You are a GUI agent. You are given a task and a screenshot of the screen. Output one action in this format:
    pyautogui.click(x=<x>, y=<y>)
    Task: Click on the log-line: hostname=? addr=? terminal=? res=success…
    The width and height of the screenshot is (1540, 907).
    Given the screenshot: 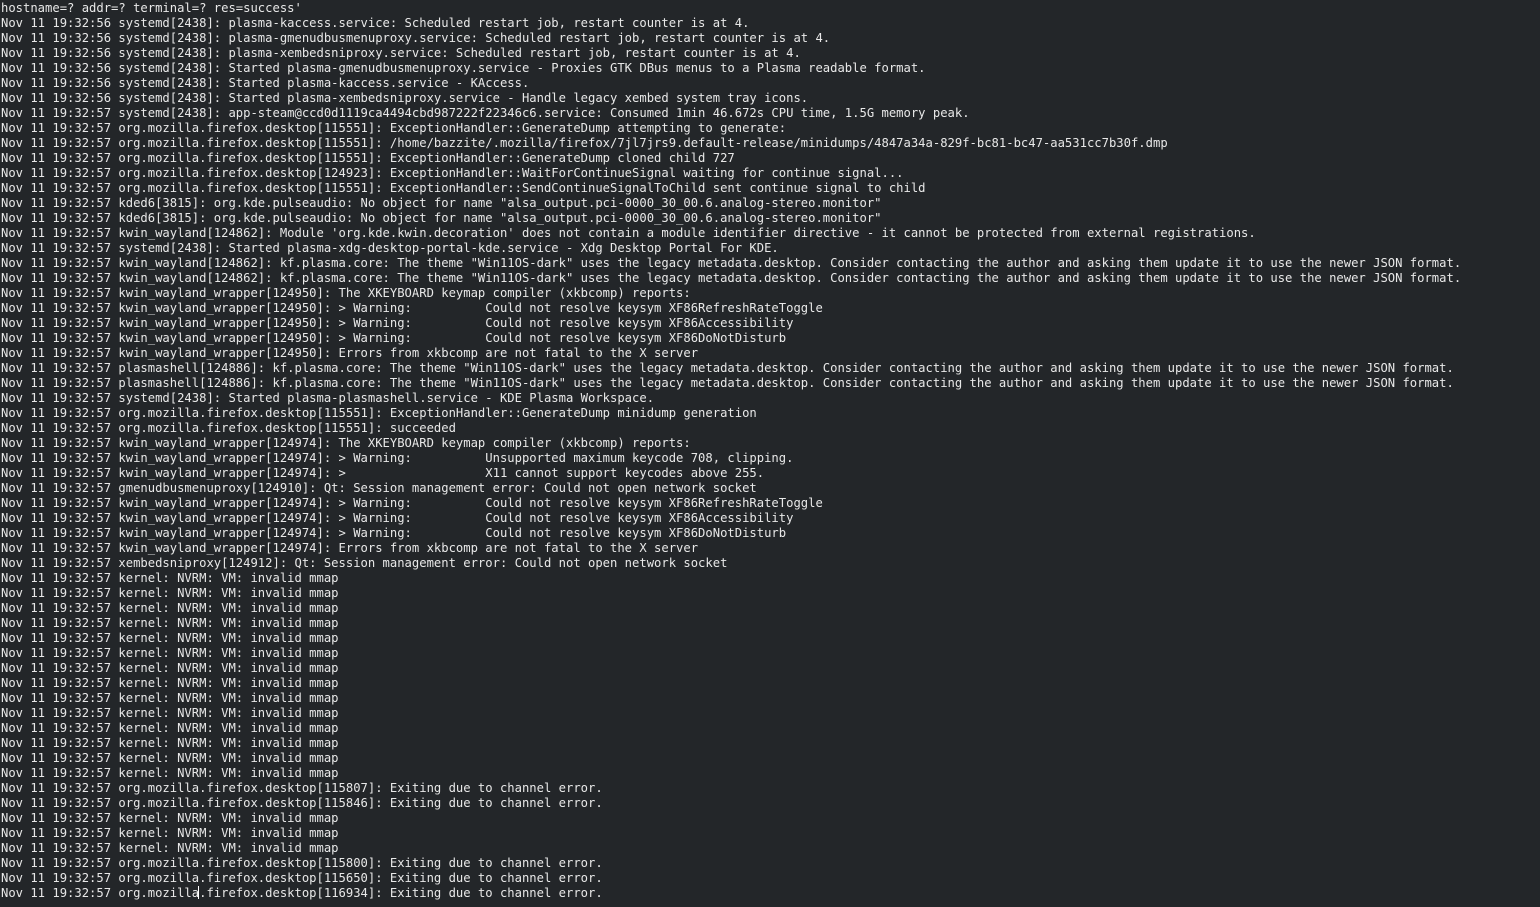 What is the action you would take?
    pyautogui.click(x=151, y=8)
    